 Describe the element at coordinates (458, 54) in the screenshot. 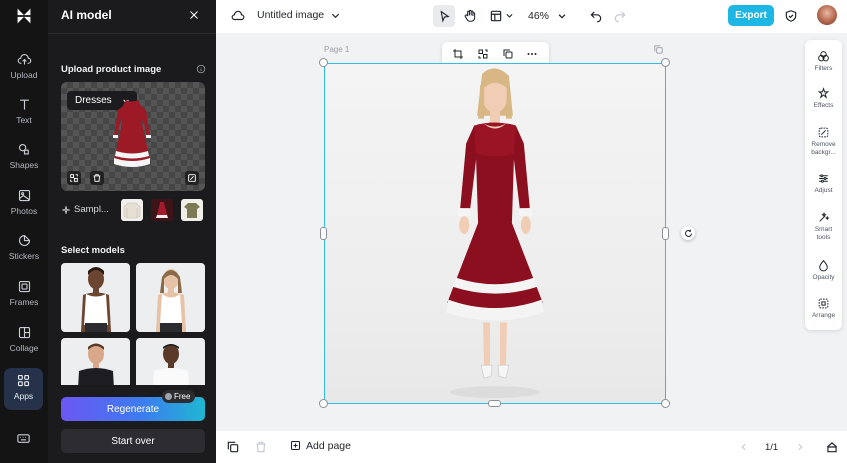

I see `crop-icon` at that location.